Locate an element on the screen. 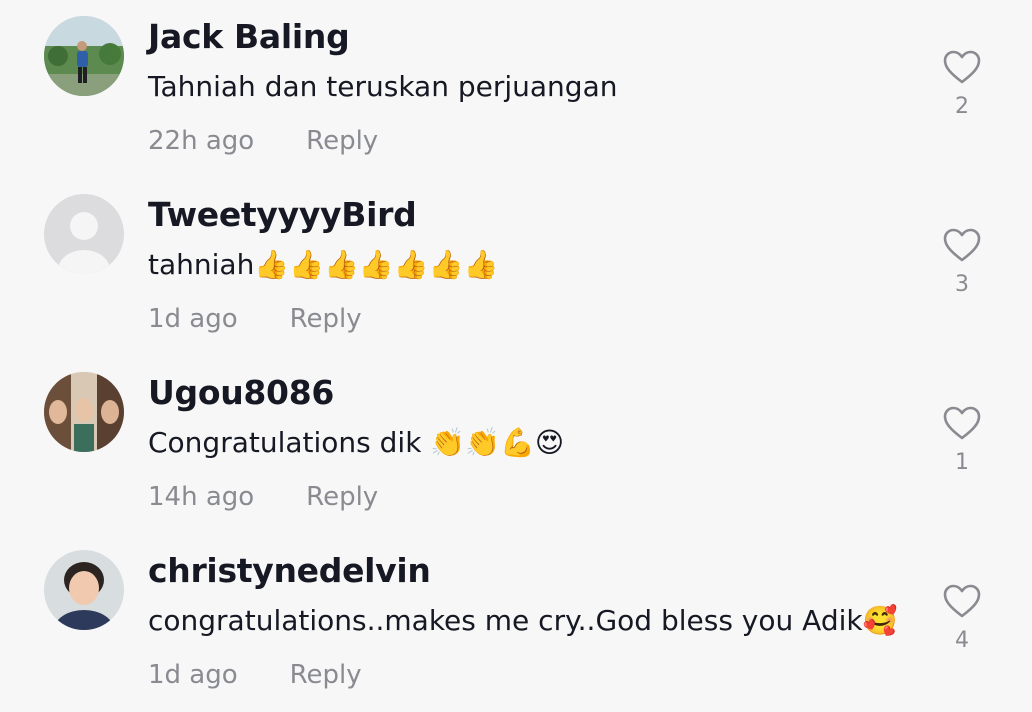  comment-username: Jack Baling is located at coordinates (249, 37).